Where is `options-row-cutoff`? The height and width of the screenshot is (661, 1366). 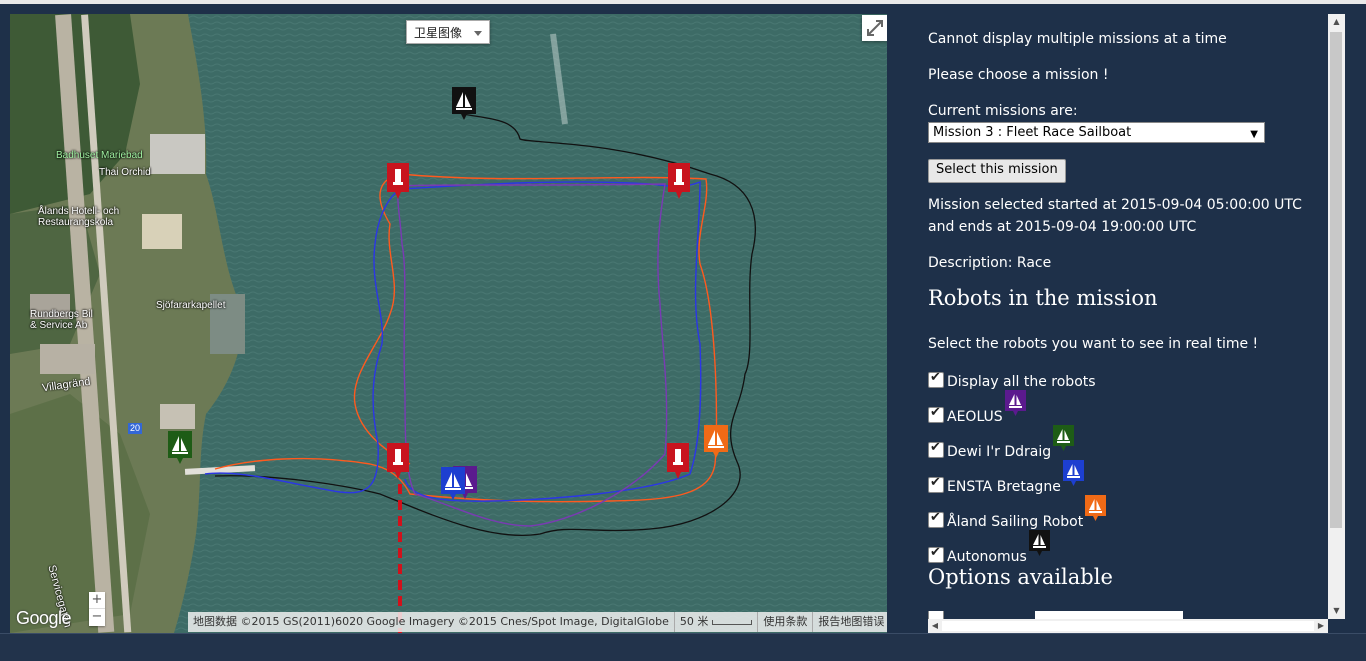
options-row-cutoff is located at coordinates (1058, 615).